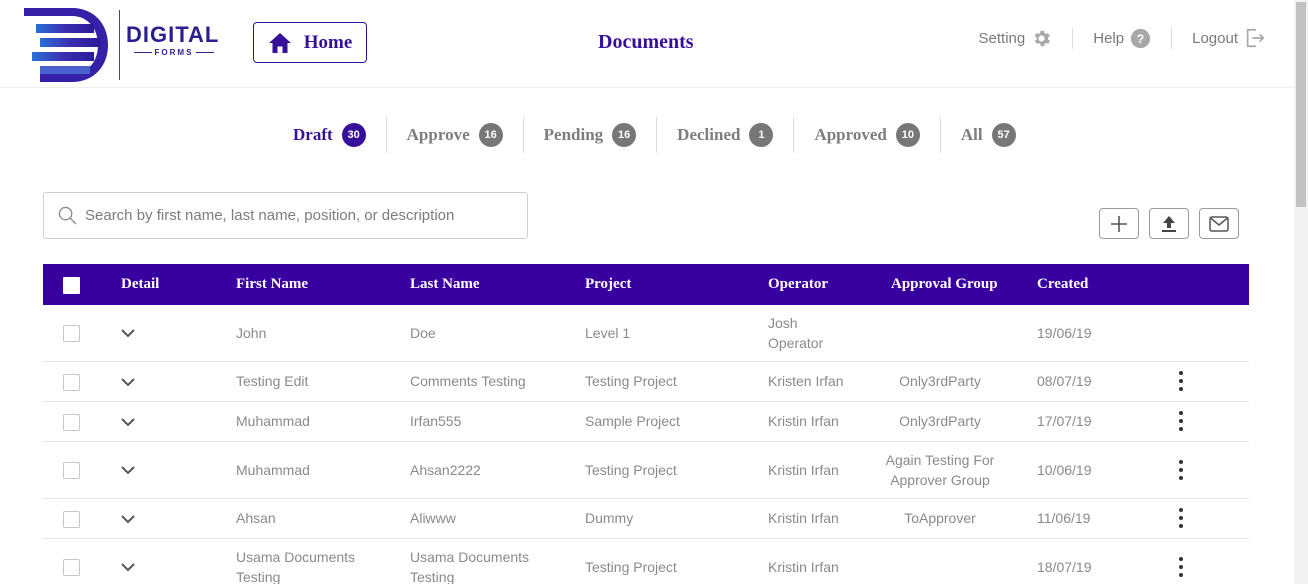 The height and width of the screenshot is (584, 1308). What do you see at coordinates (273, 470) in the screenshot?
I see `cell-first-name: Muhammad` at bounding box center [273, 470].